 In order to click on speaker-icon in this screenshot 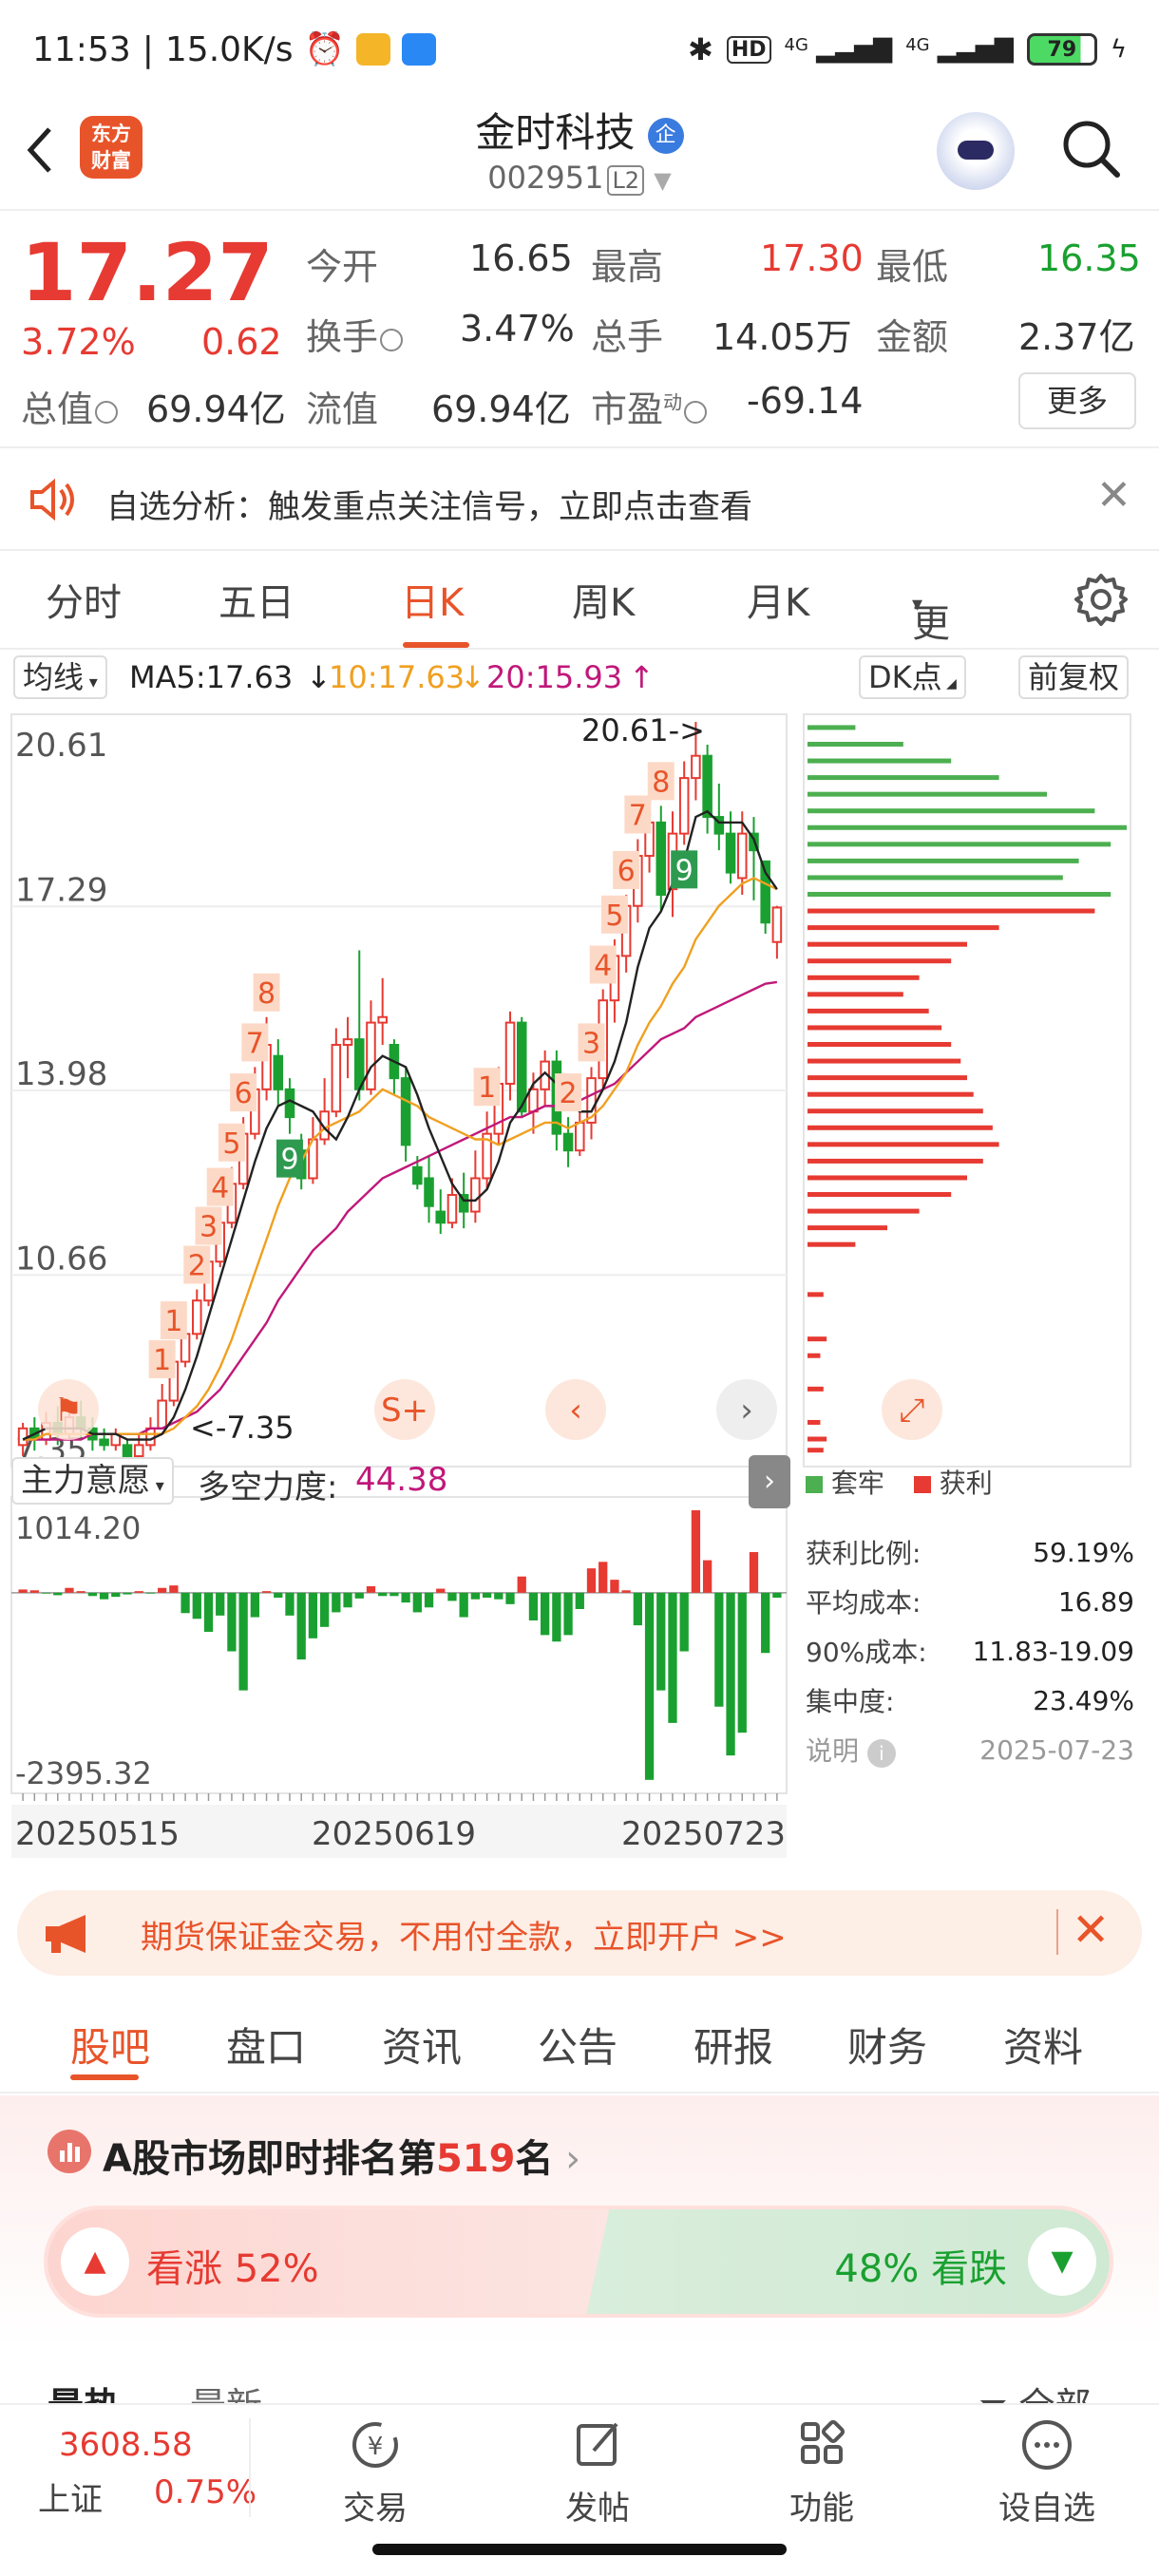, I will do `click(52, 499)`.